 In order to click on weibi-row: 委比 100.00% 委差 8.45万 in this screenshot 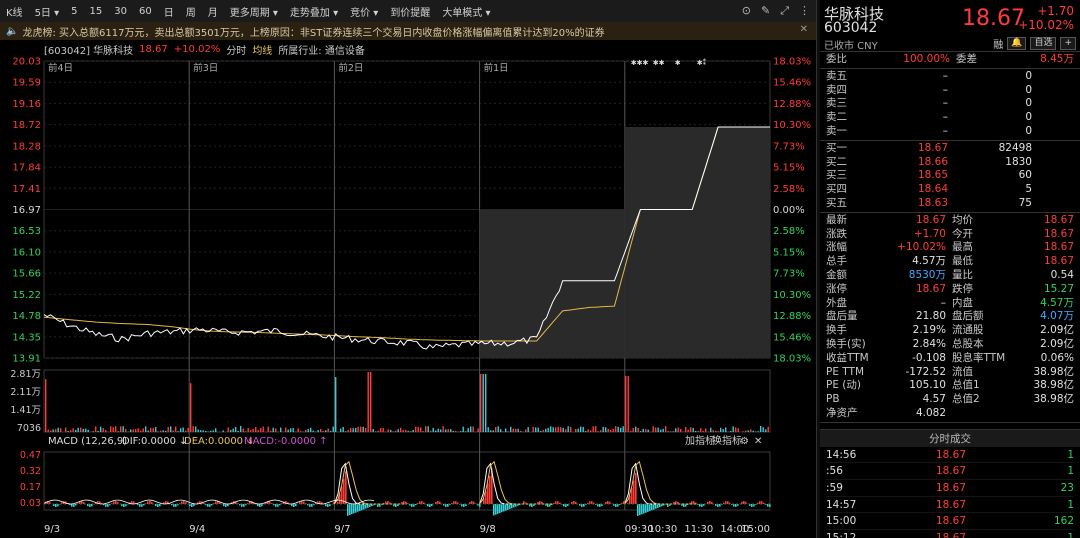, I will do `click(950, 60)`.